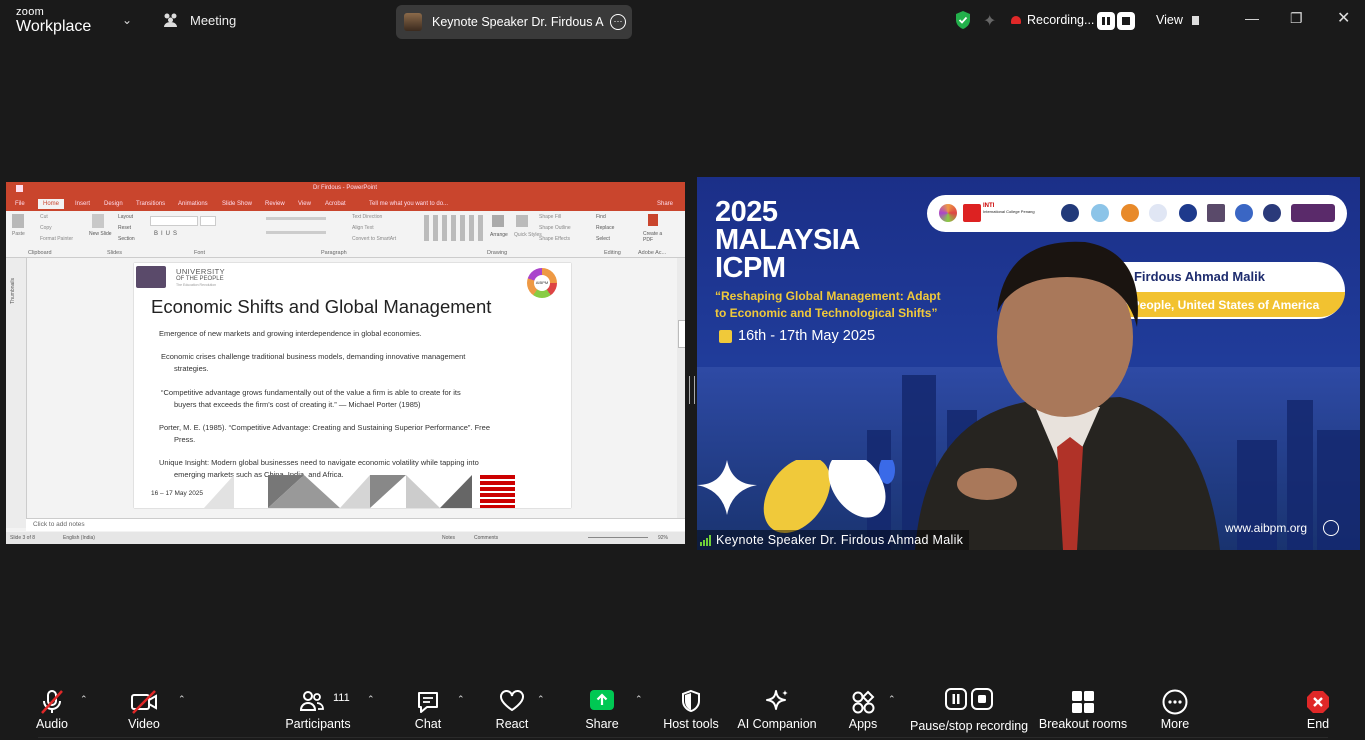 The width and height of the screenshot is (1365, 740). What do you see at coordinates (639, 699) in the screenshot?
I see `share-options-chevron-icon: ⌃` at bounding box center [639, 699].